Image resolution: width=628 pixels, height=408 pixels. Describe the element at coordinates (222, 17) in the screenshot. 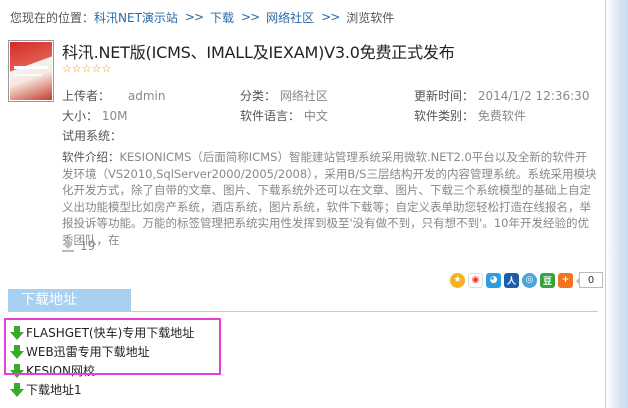

I see `breadcrumb-download-link: 下载` at that location.